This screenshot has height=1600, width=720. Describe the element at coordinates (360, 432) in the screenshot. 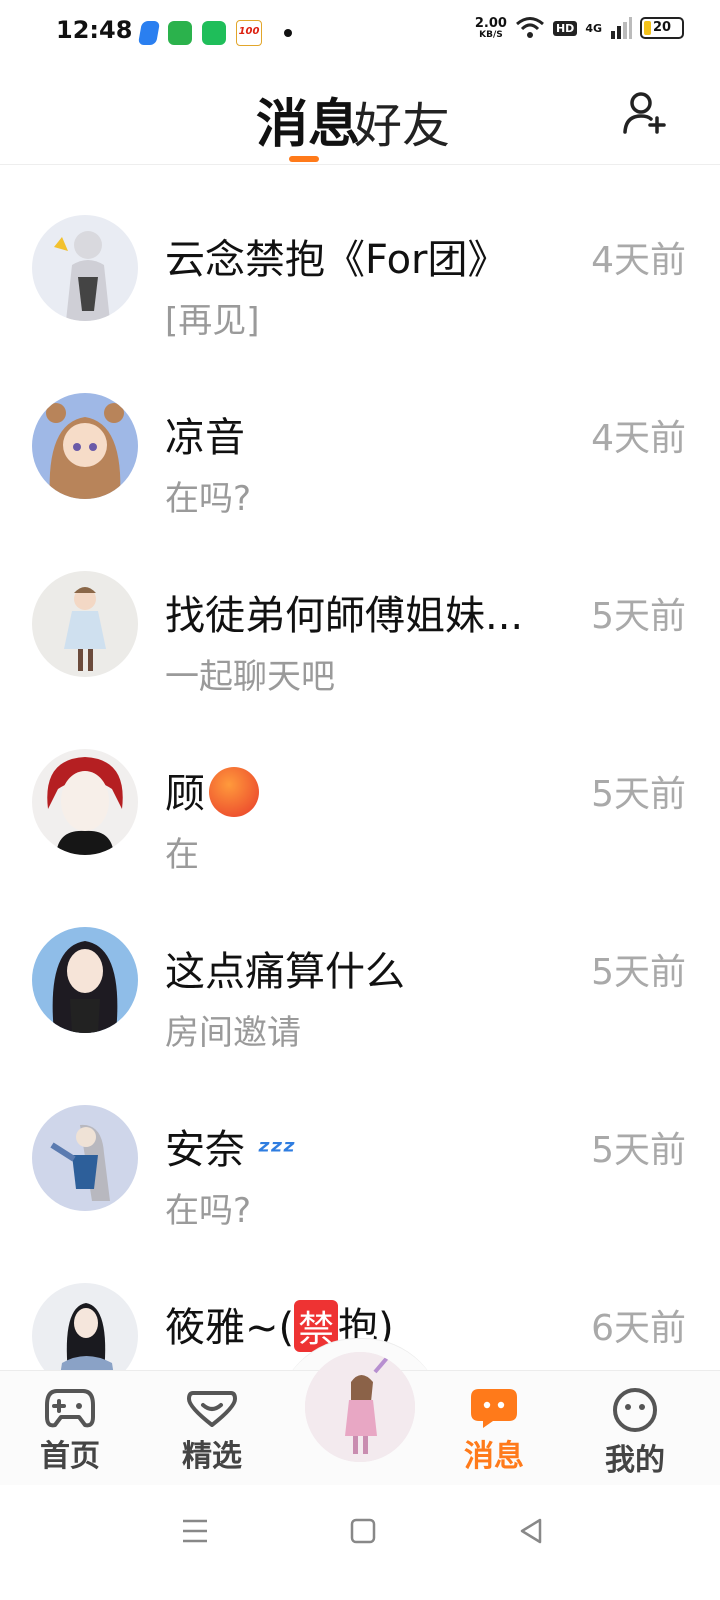

I see `chat-item: 凉音 在吗? 4天前` at that location.